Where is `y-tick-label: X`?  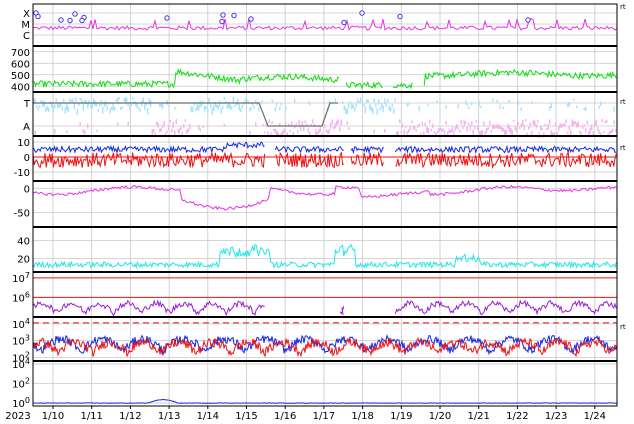 y-tick-label: X is located at coordinates (26, 14).